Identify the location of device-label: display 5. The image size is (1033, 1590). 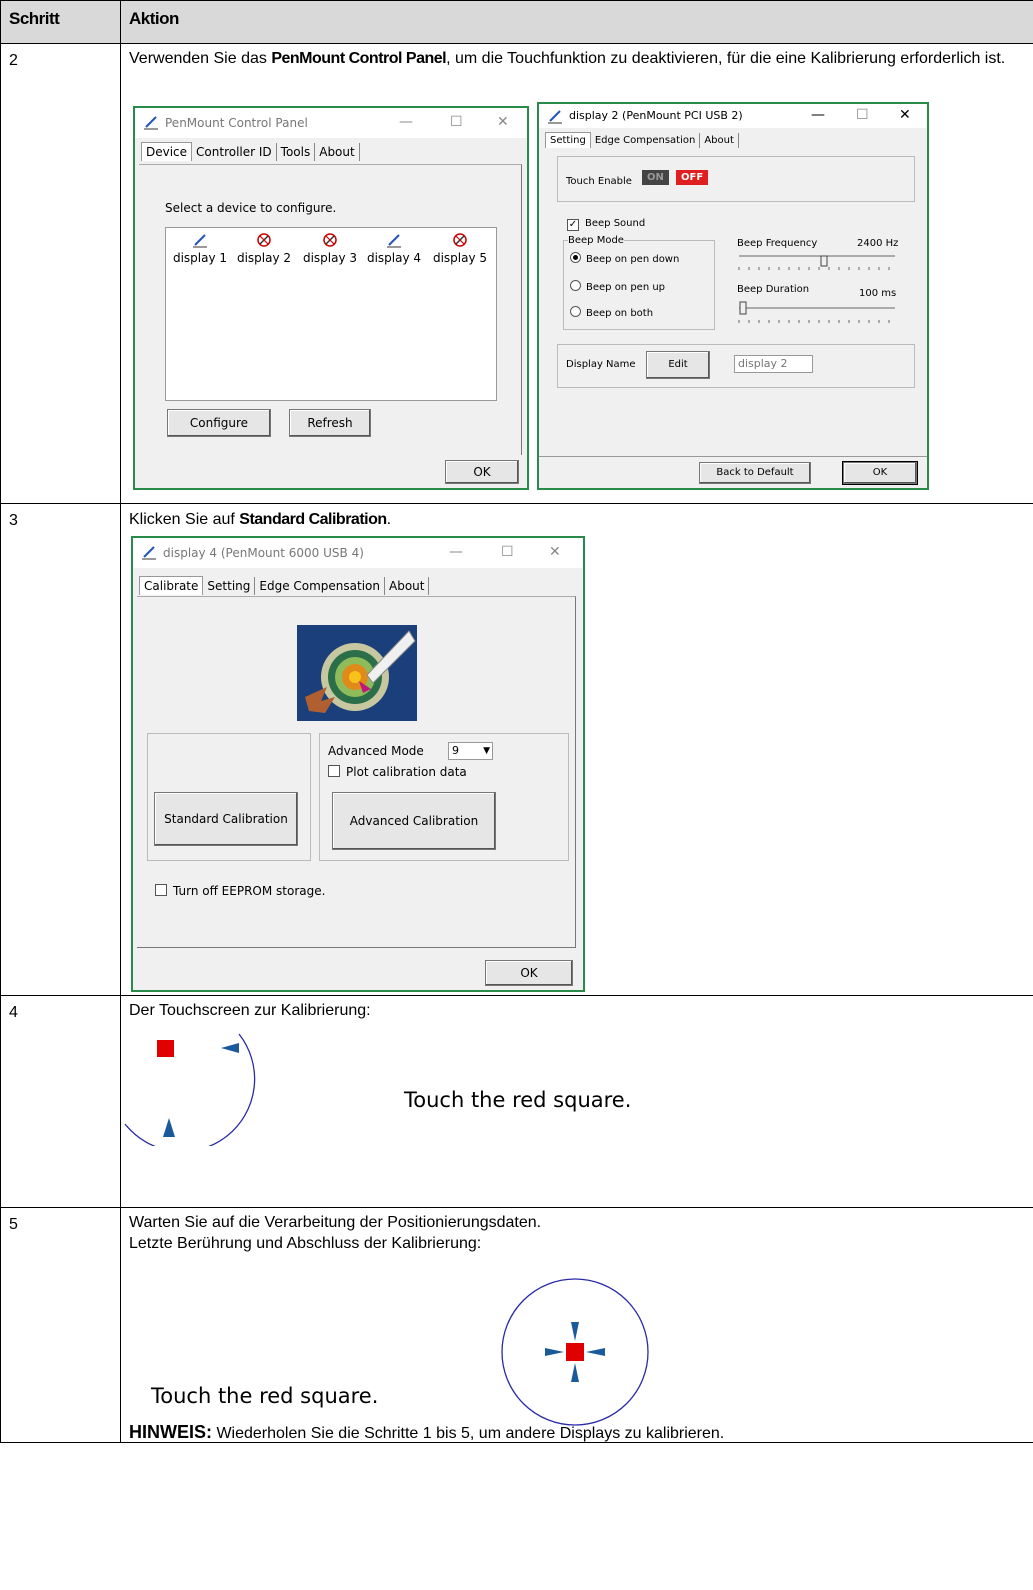
(460, 258).